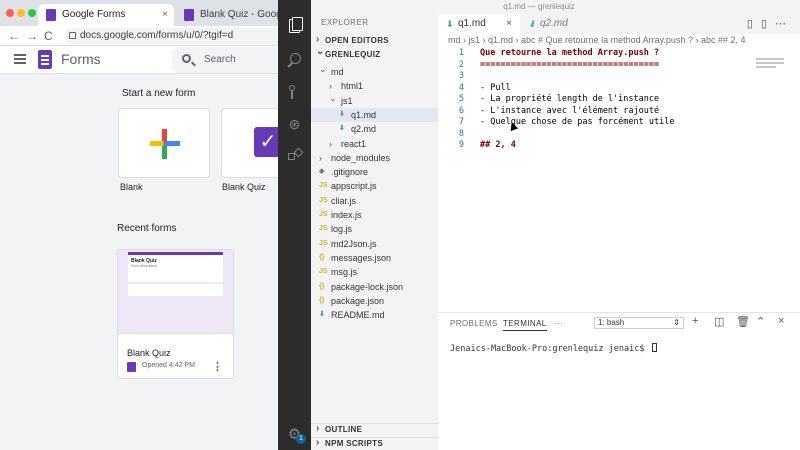 The height and width of the screenshot is (450, 800). I want to click on explorer-title: EXPLORER, so click(345, 22).